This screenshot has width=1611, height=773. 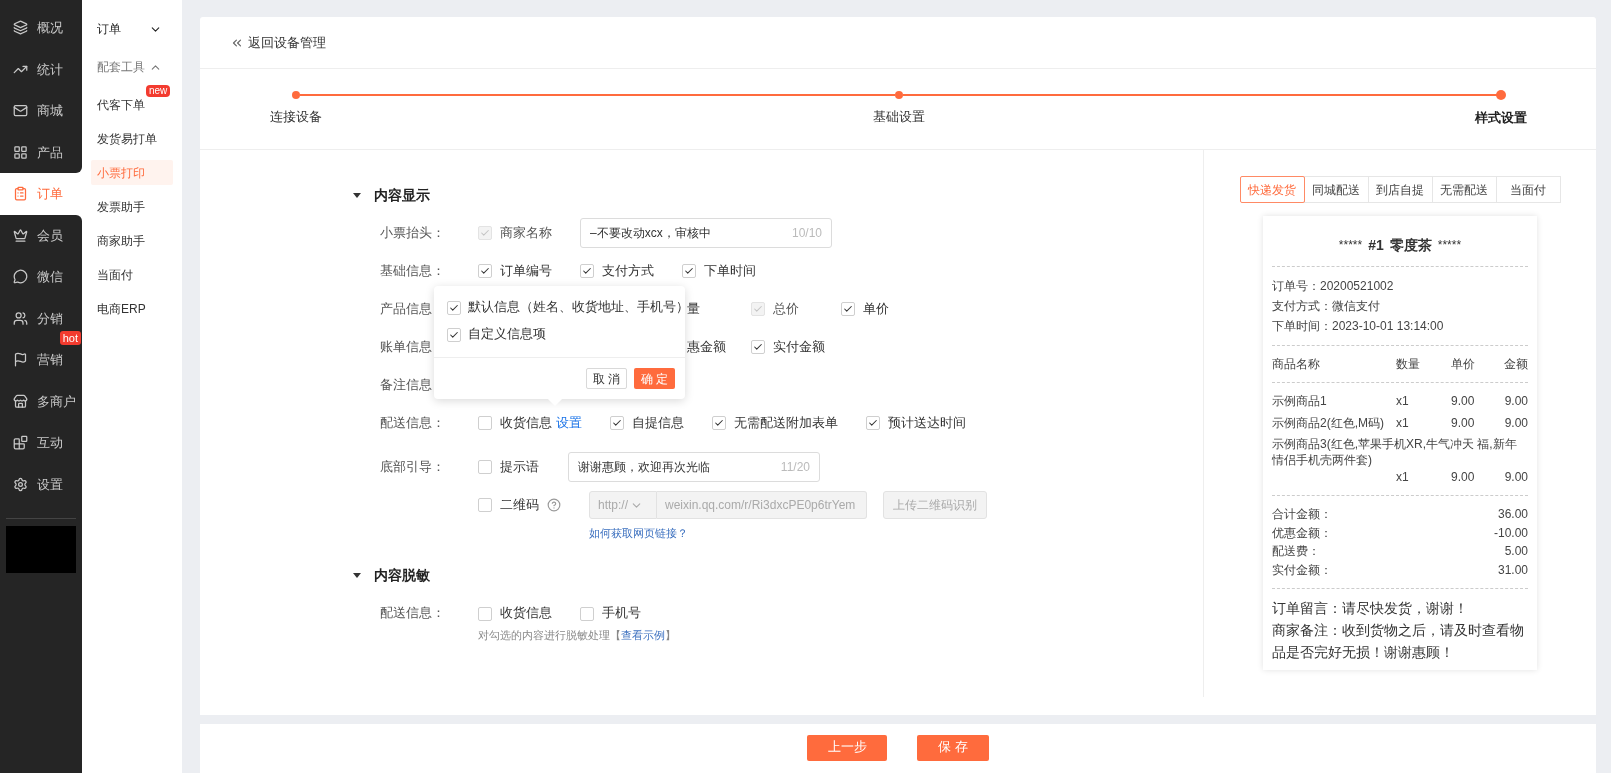 I want to click on checkbox-label: 商家名称, so click(x=526, y=233).